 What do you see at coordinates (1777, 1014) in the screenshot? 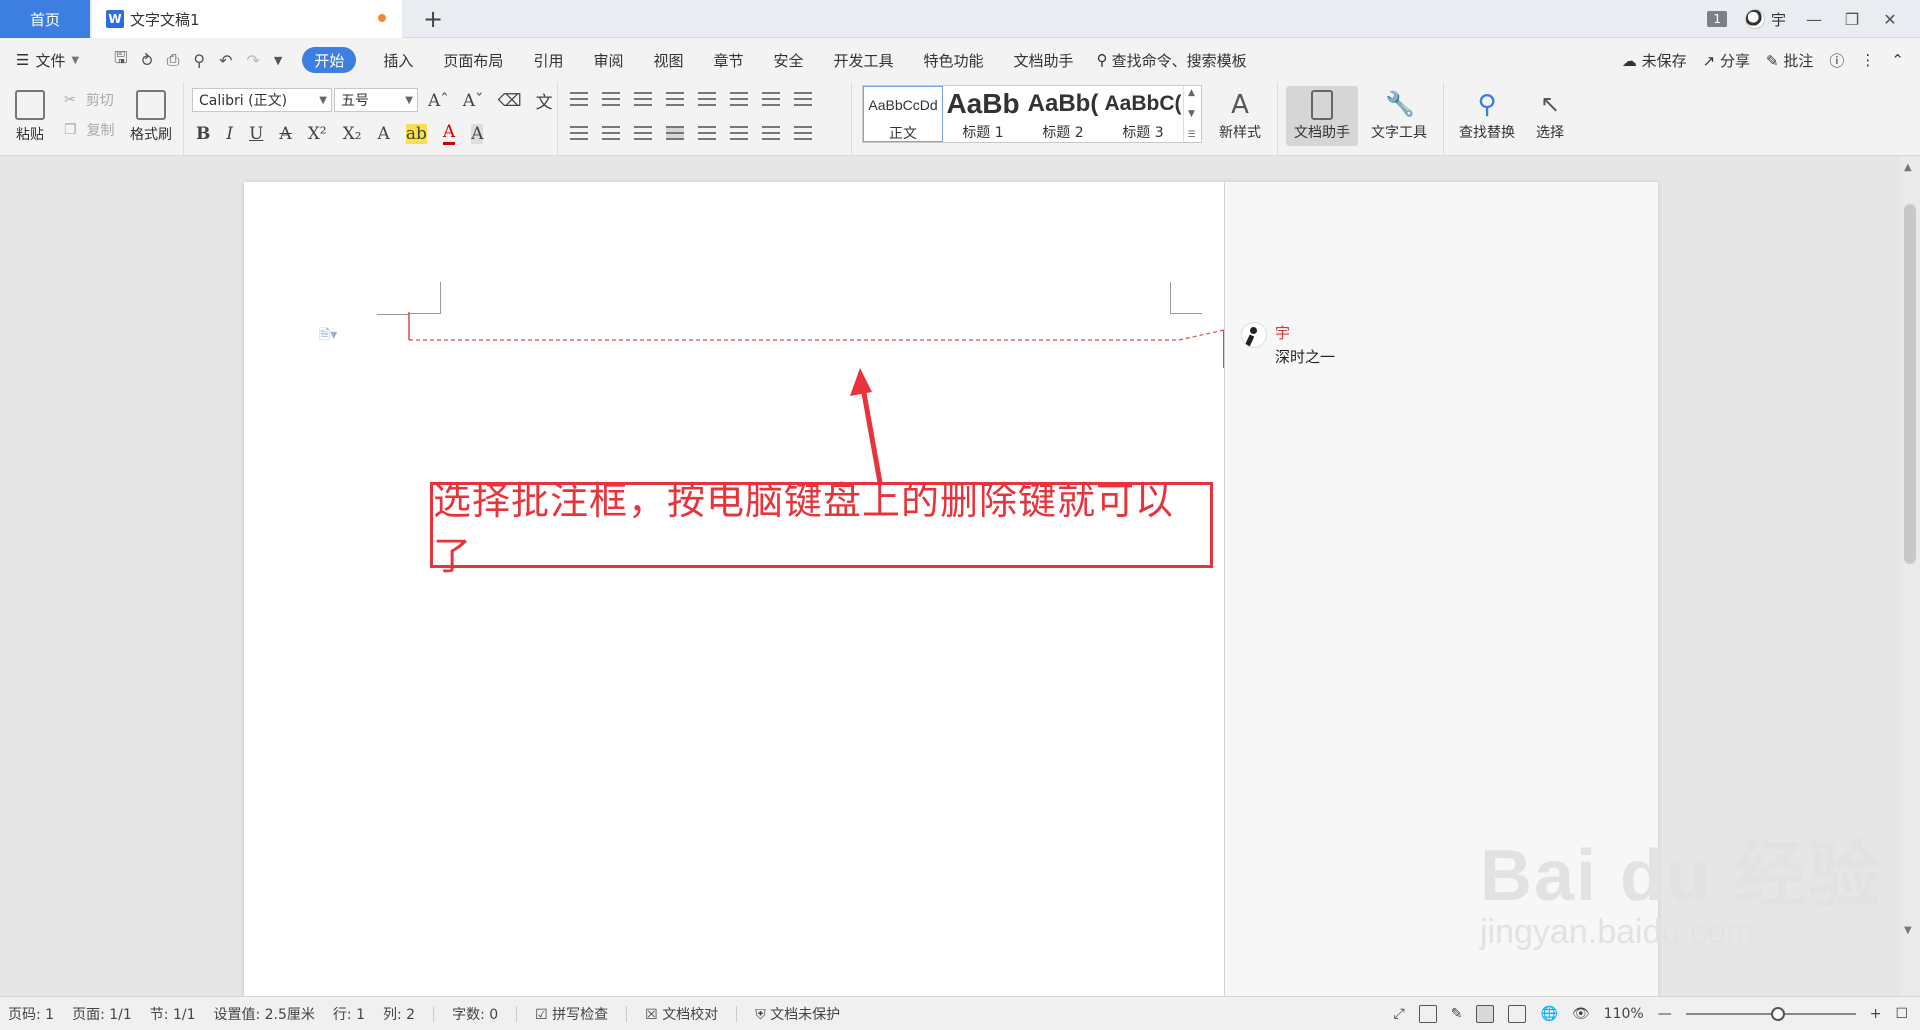
I see `zoom-knob` at bounding box center [1777, 1014].